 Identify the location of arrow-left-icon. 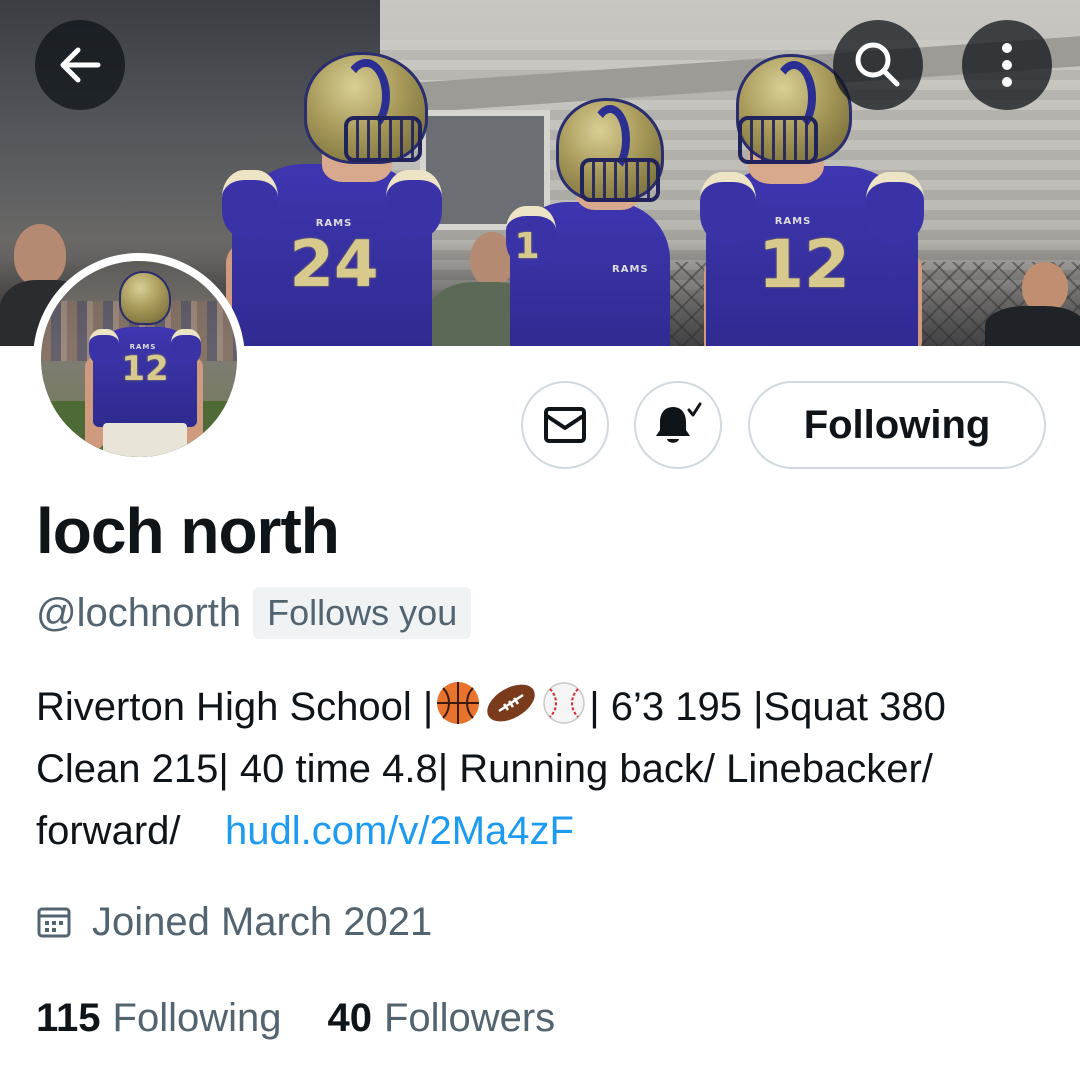
(80, 65).